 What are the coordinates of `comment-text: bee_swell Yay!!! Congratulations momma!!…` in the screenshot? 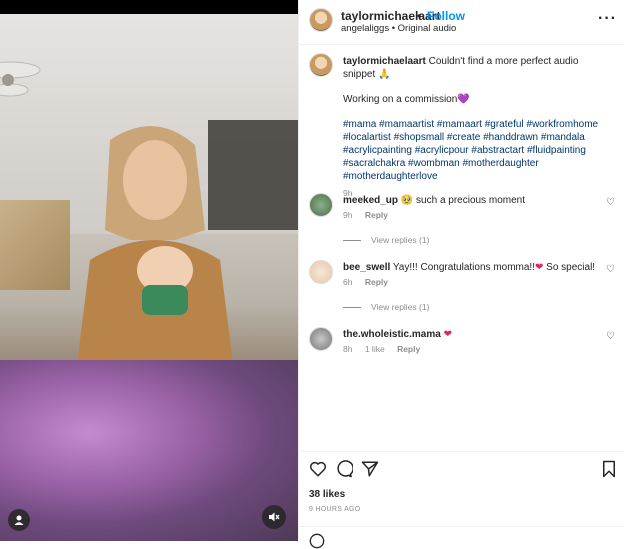 It's located at (473, 267).